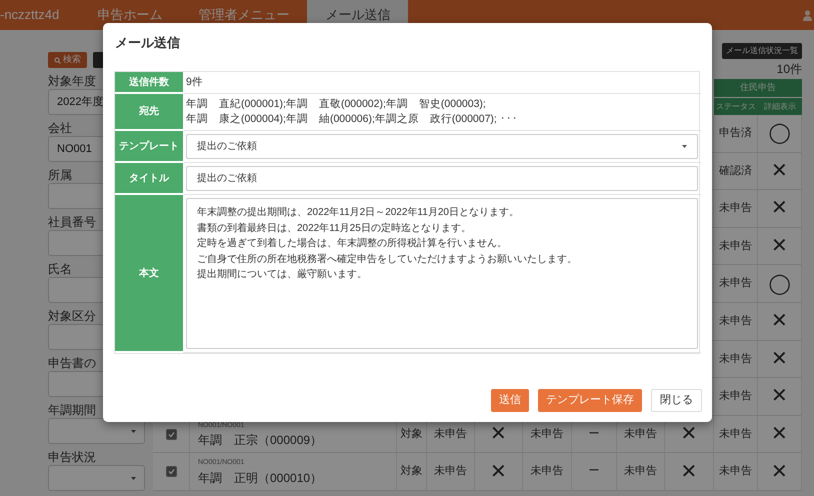 This screenshot has width=814, height=496. Describe the element at coordinates (30, 15) in the screenshot. I see `brand-title: -nczzttz4d` at that location.